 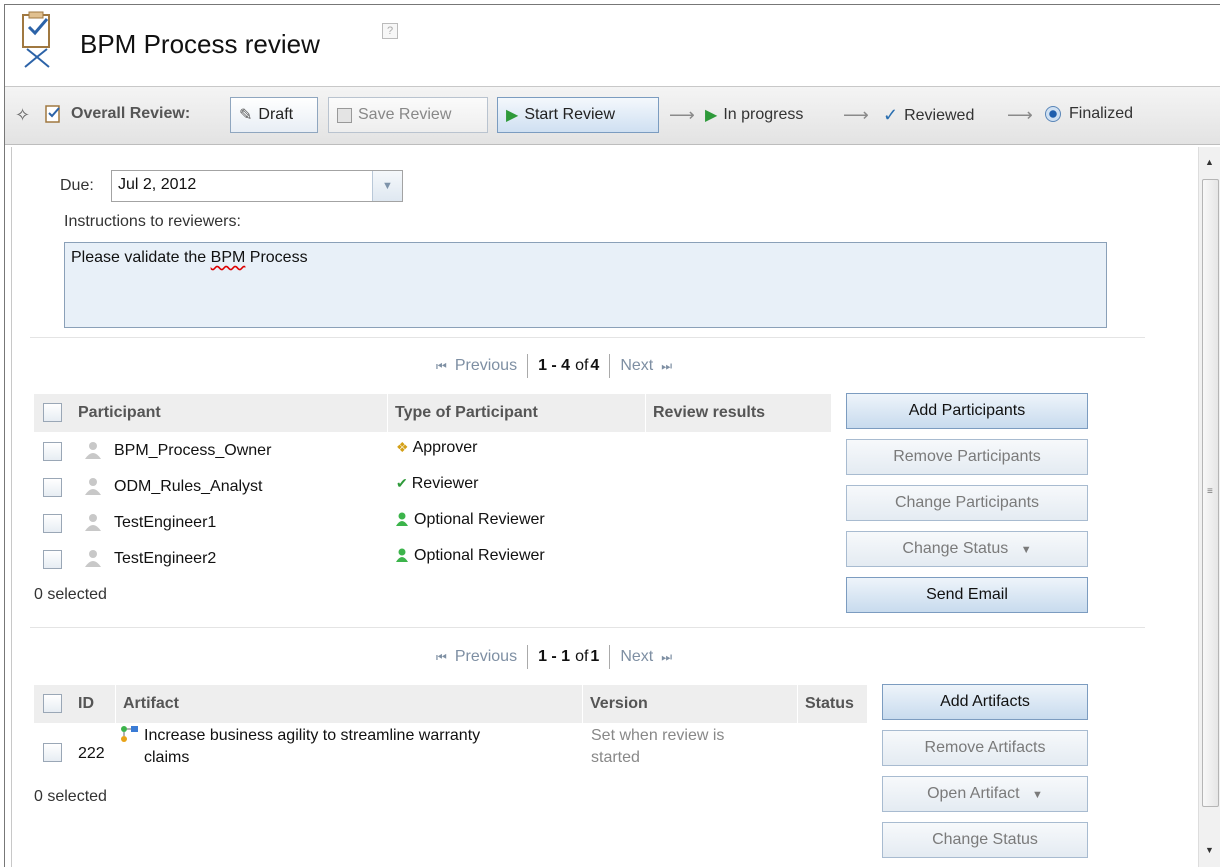 I want to click on expand-icon: ✧, so click(x=22, y=115).